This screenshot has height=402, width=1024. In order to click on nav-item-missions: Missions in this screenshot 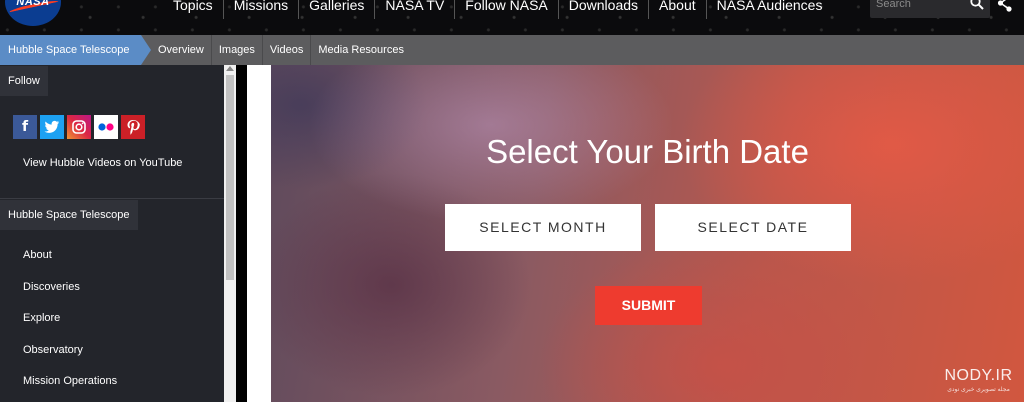, I will do `click(262, 9)`.